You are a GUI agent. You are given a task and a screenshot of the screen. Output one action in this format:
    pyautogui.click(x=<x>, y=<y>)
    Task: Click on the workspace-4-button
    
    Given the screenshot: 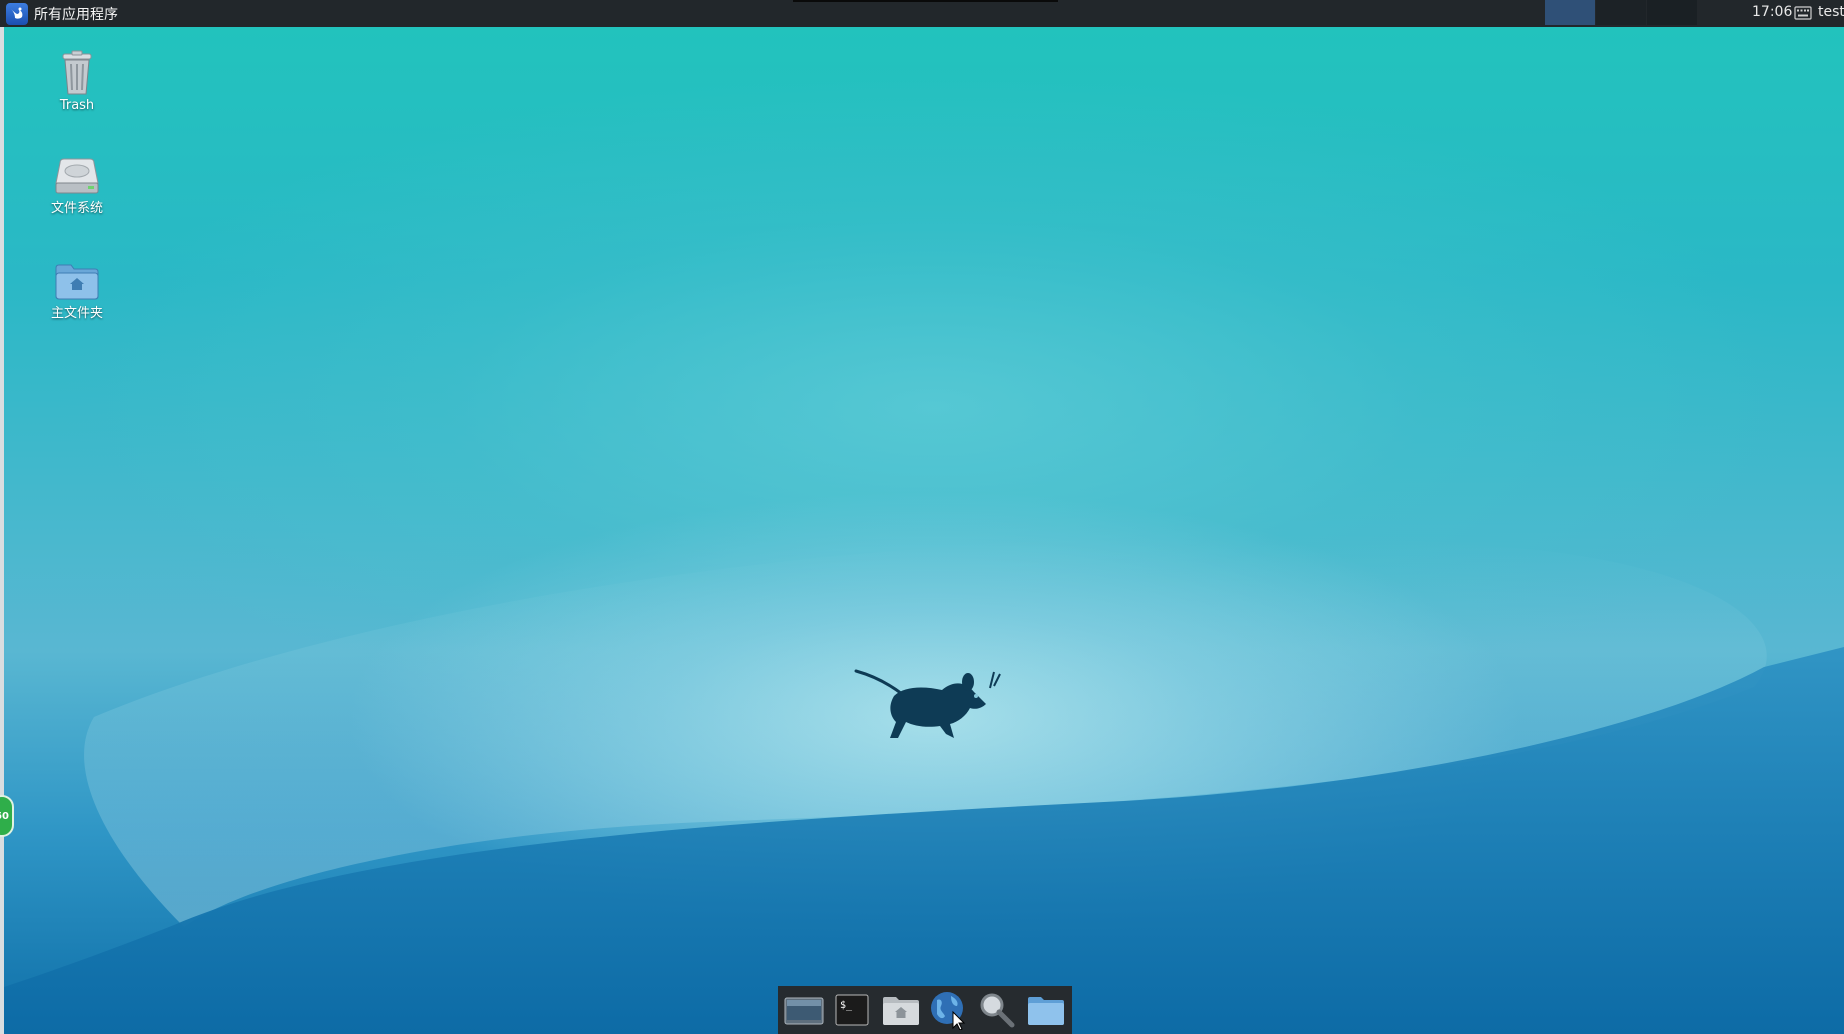 What is the action you would take?
    pyautogui.click(x=1723, y=12)
    